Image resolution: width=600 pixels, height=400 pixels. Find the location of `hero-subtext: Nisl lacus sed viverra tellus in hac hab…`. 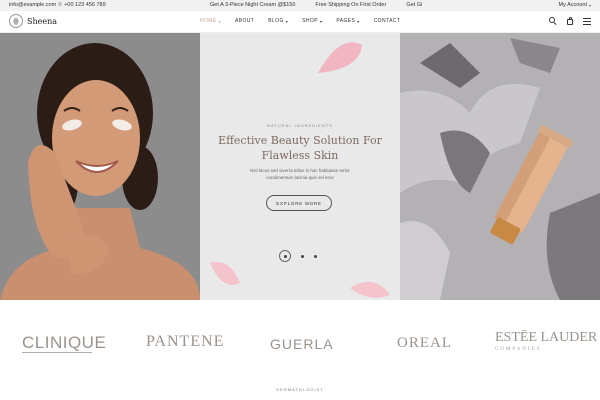

hero-subtext: Nisl lacus sed viverra tellus in hac hab… is located at coordinates (300, 174).